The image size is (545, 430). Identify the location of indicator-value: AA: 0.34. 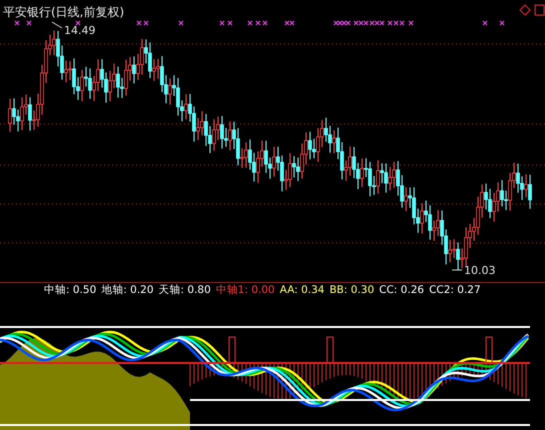
(302, 290).